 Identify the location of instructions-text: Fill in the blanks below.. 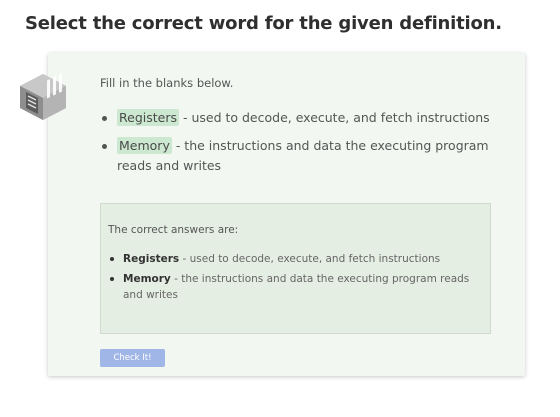
(167, 83).